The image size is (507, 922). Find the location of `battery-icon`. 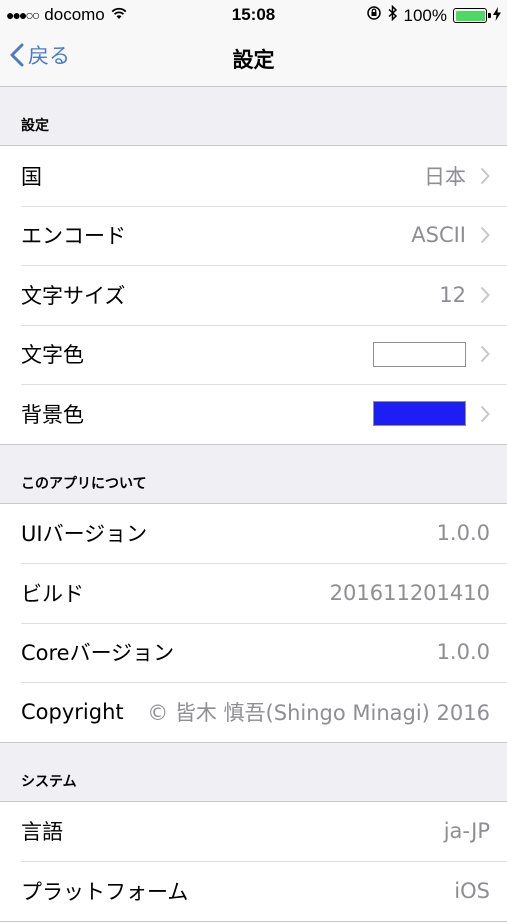

battery-icon is located at coordinates (472, 15).